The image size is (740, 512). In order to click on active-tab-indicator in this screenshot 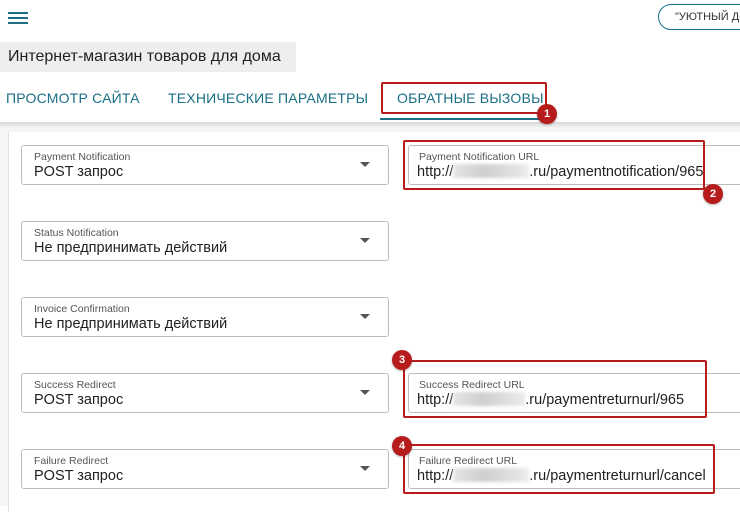, I will do `click(463, 119)`.